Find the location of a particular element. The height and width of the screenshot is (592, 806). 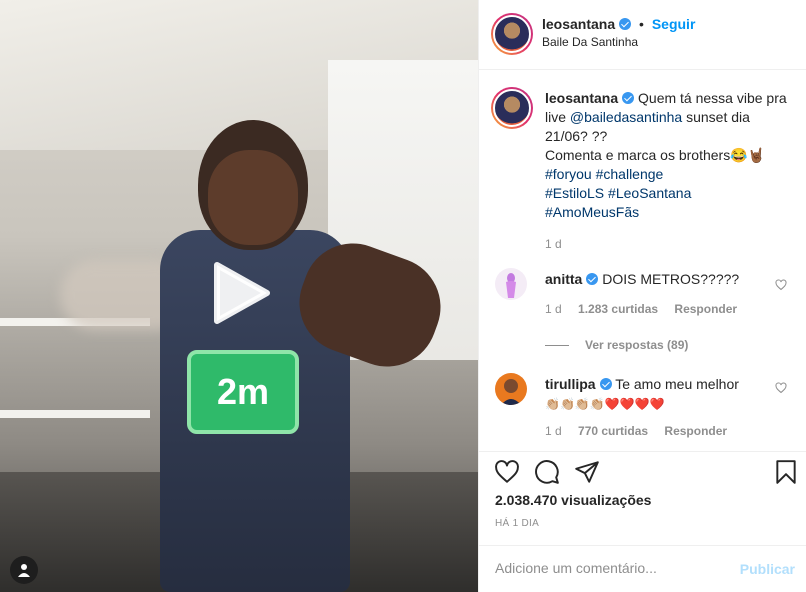

comment: anitta DOIS METROS????? is located at coordinates (660, 279).